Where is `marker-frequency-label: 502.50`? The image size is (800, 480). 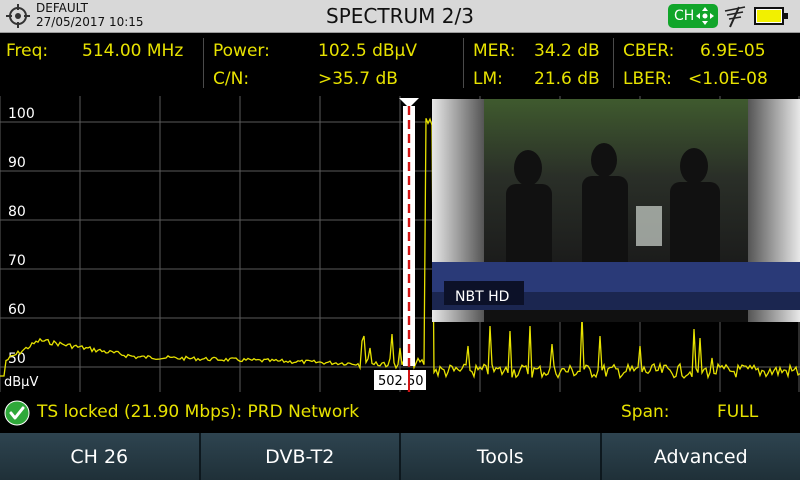 marker-frequency-label: 502.50 is located at coordinates (401, 381).